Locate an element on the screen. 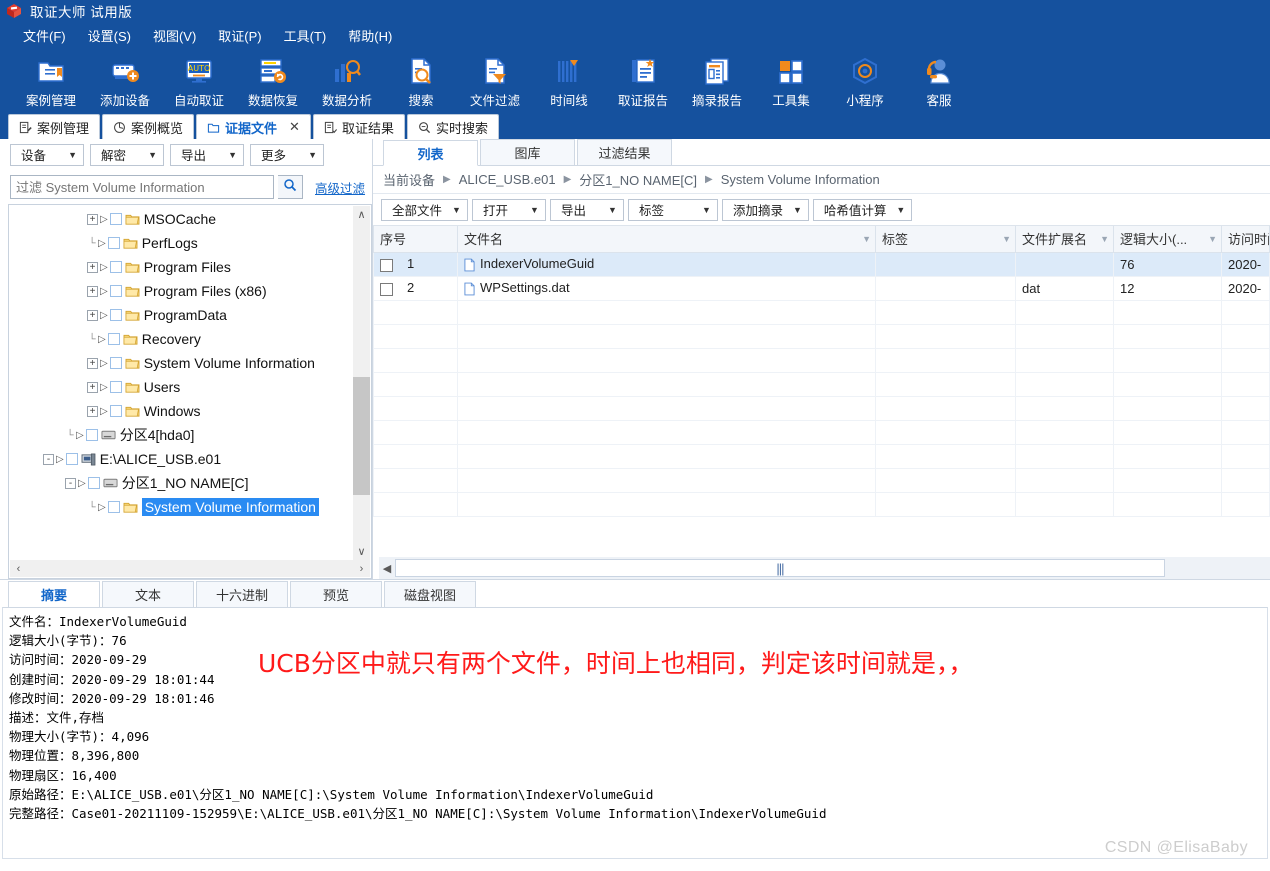 This screenshot has height=871, width=1270. toolbar-button-auto-forensics: AUTO 自动取证 is located at coordinates (199, 80).